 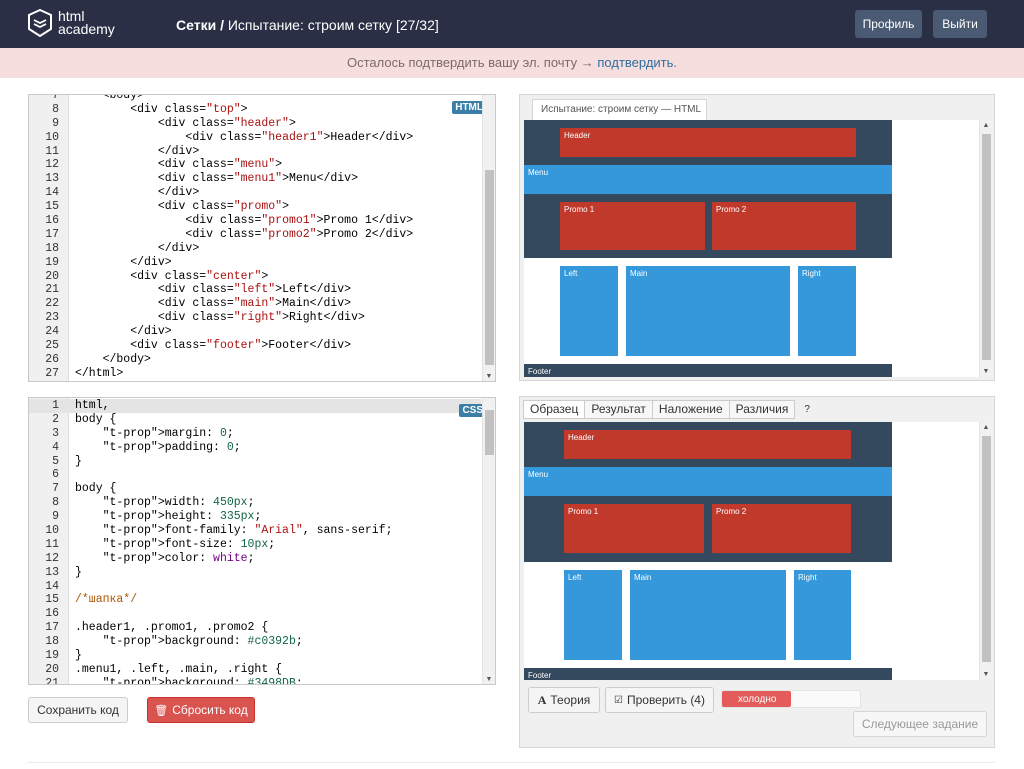 What do you see at coordinates (201, 710) in the screenshot?
I see `reset-code-button: 🗑 Сбросить код` at bounding box center [201, 710].